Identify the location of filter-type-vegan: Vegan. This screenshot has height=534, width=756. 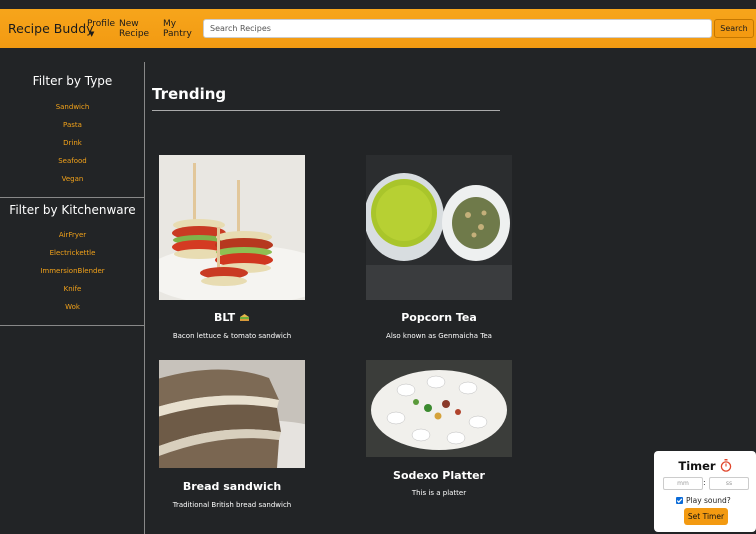
(72, 179).